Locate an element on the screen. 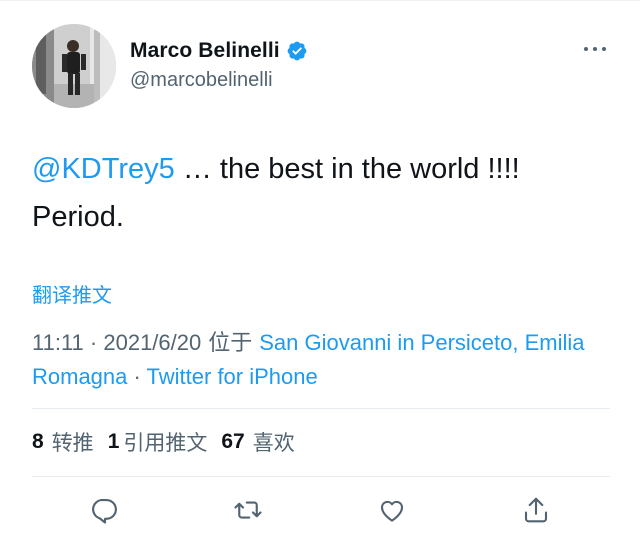  retweets-label: 转推 is located at coordinates (73, 442).